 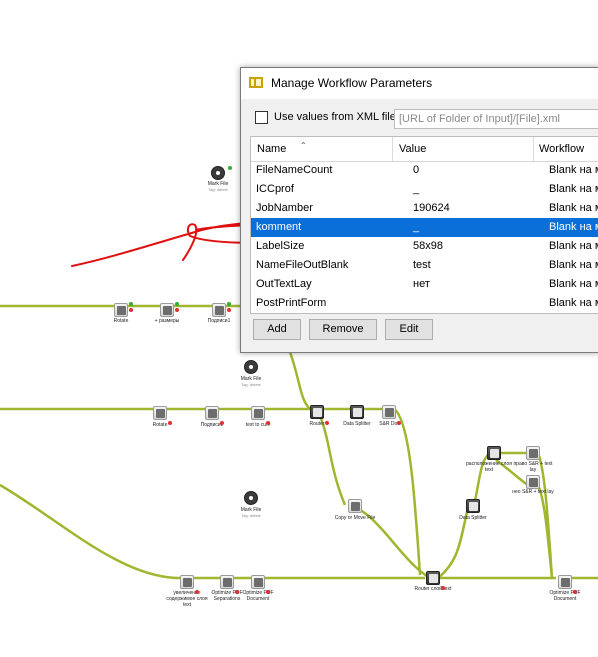 What do you see at coordinates (303, 145) in the screenshot?
I see `sort-ascending-icon: ⌃` at bounding box center [303, 145].